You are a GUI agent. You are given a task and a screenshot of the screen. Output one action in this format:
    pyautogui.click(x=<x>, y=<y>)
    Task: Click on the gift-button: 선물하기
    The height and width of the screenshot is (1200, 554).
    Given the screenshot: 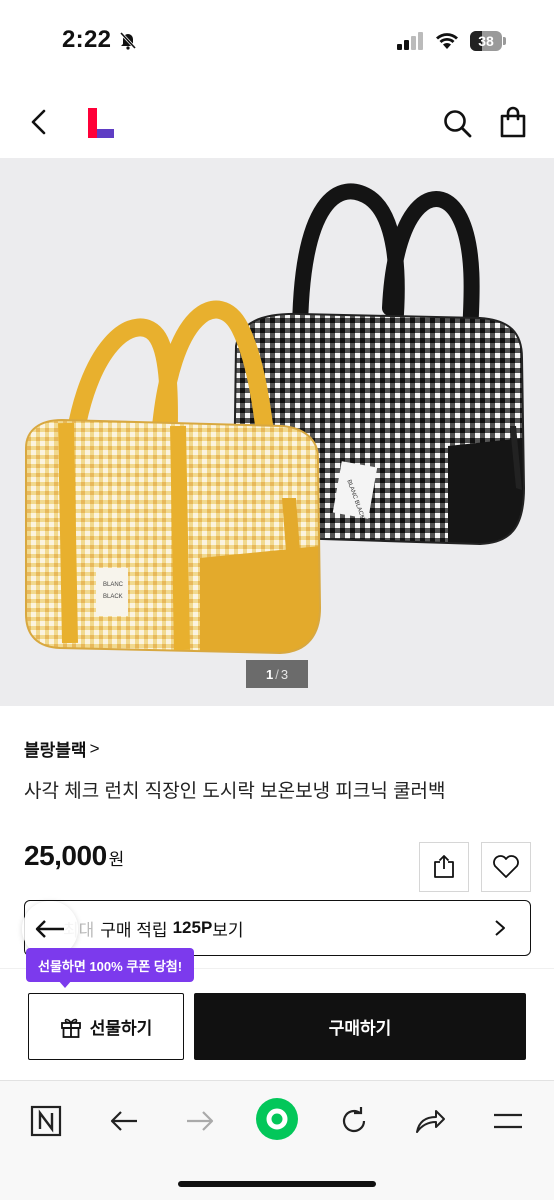 What is the action you would take?
    pyautogui.click(x=106, y=1026)
    